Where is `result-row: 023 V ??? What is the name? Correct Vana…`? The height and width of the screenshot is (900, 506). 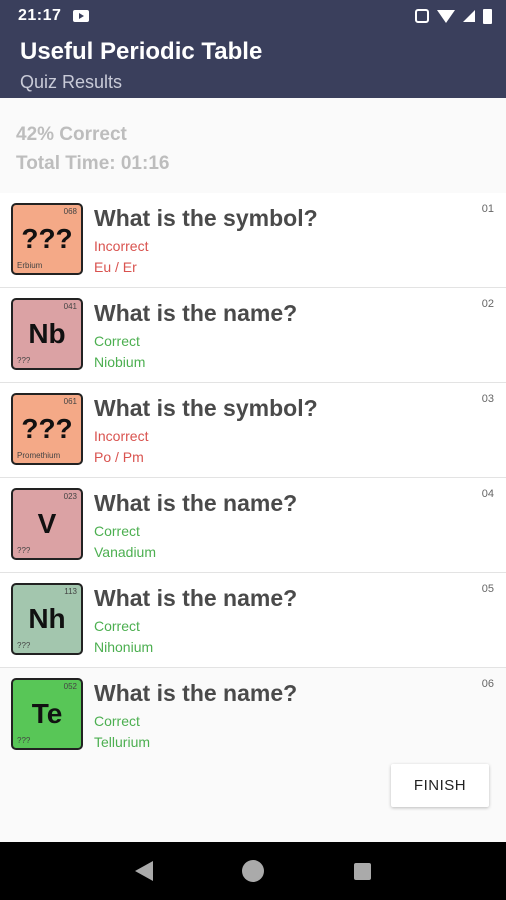 result-row: 023 V ??? What is the name? Correct Vana… is located at coordinates (253, 525).